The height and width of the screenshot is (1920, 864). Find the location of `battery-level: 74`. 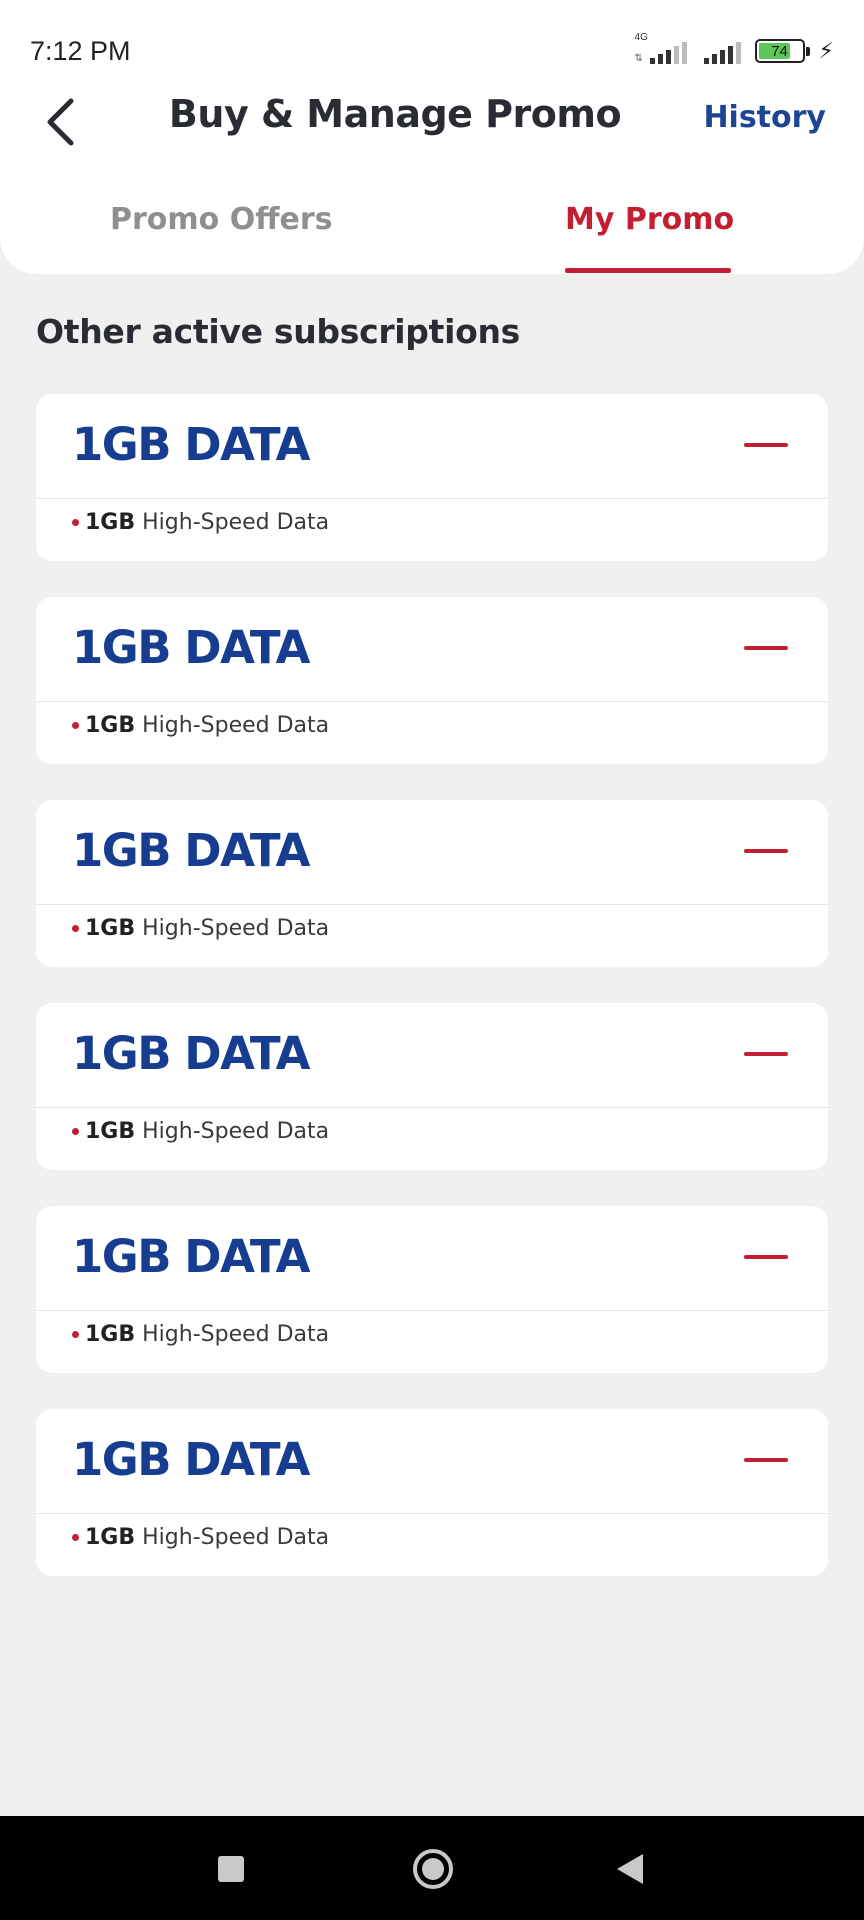

battery-level: 74 is located at coordinates (779, 51).